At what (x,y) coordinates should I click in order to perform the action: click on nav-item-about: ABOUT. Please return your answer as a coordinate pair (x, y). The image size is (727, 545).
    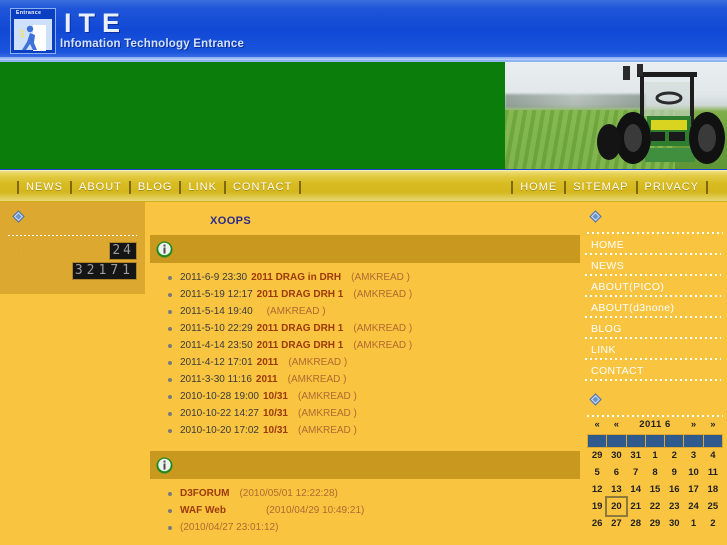
    Looking at the image, I should click on (100, 187).